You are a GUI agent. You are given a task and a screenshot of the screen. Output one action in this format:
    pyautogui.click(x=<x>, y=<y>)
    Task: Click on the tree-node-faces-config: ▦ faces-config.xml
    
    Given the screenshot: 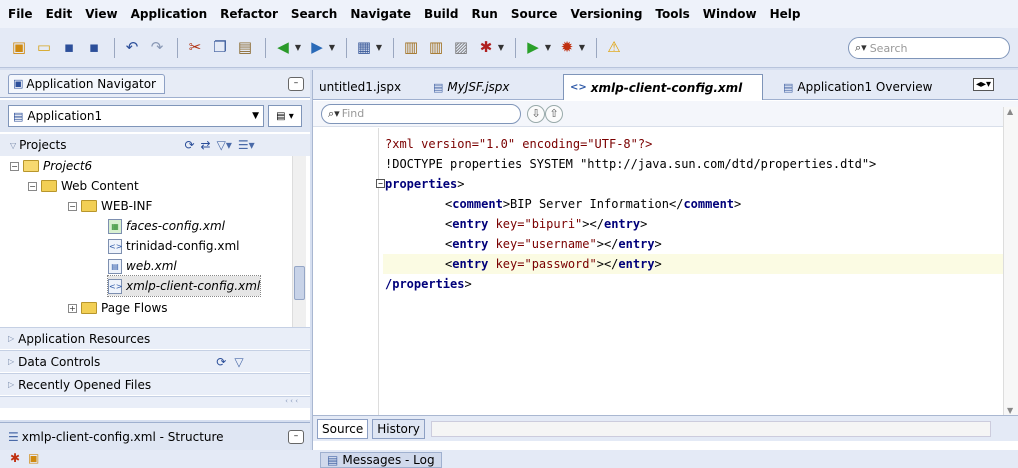 What is the action you would take?
    pyautogui.click(x=166, y=226)
    